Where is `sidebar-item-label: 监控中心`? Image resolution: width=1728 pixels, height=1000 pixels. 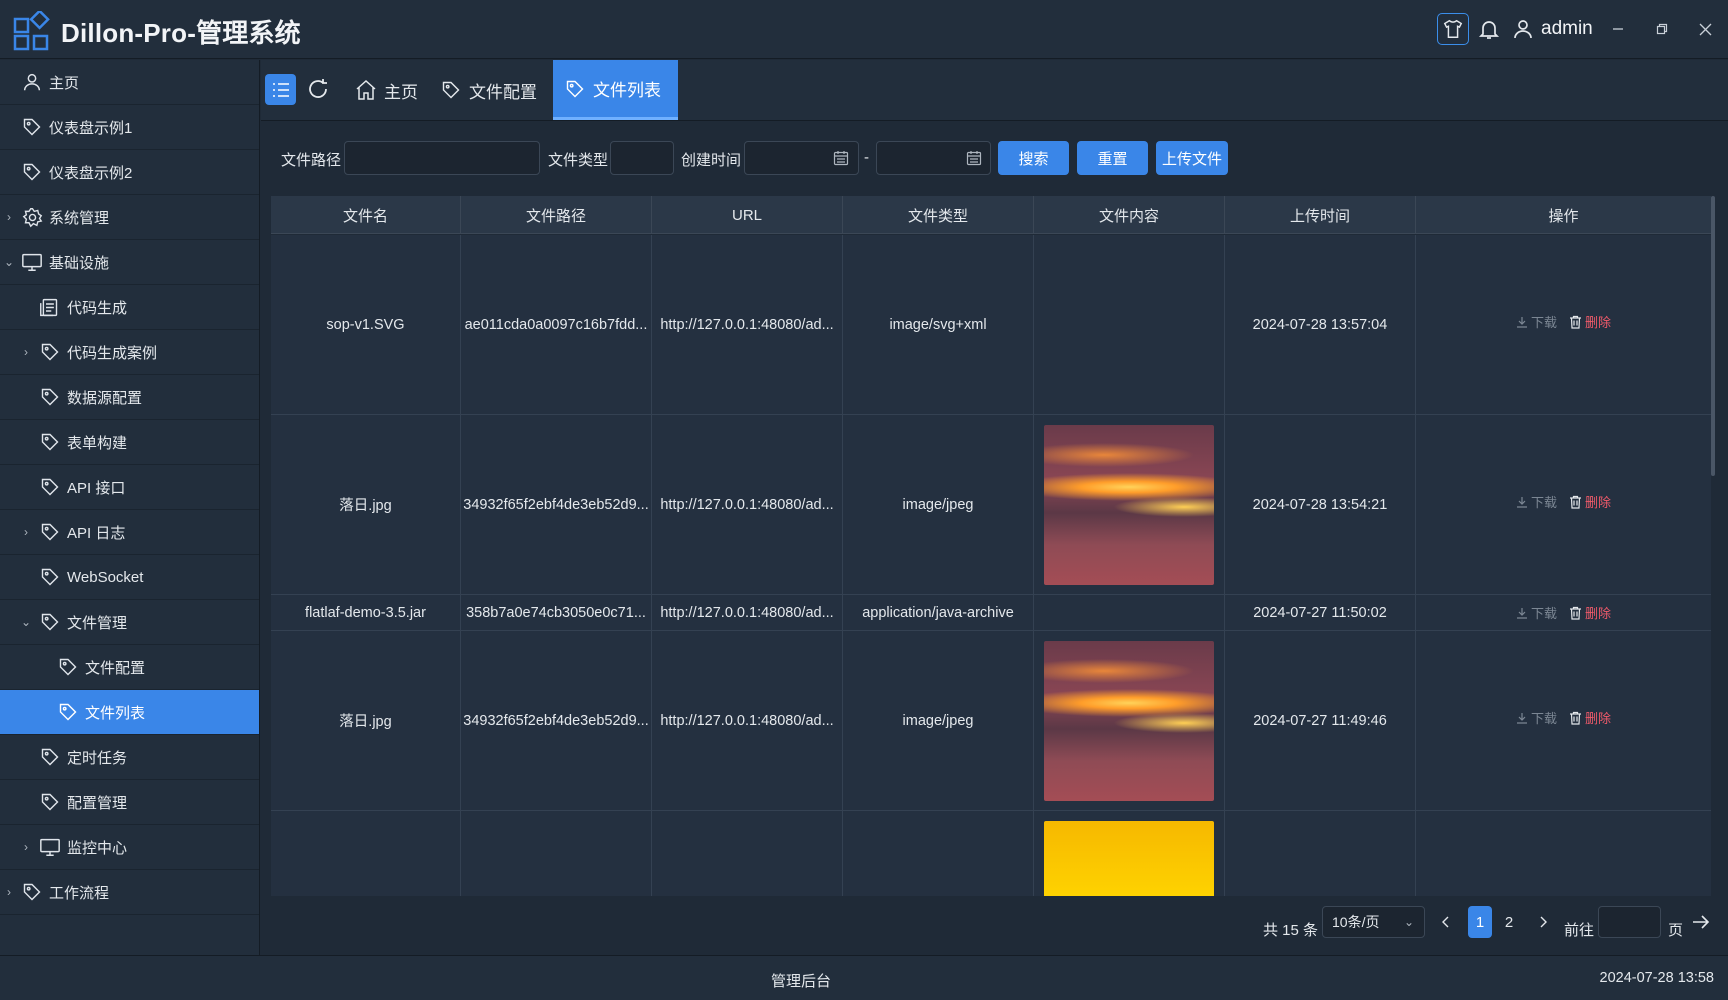 sidebar-item-label: 监控中心 is located at coordinates (97, 848).